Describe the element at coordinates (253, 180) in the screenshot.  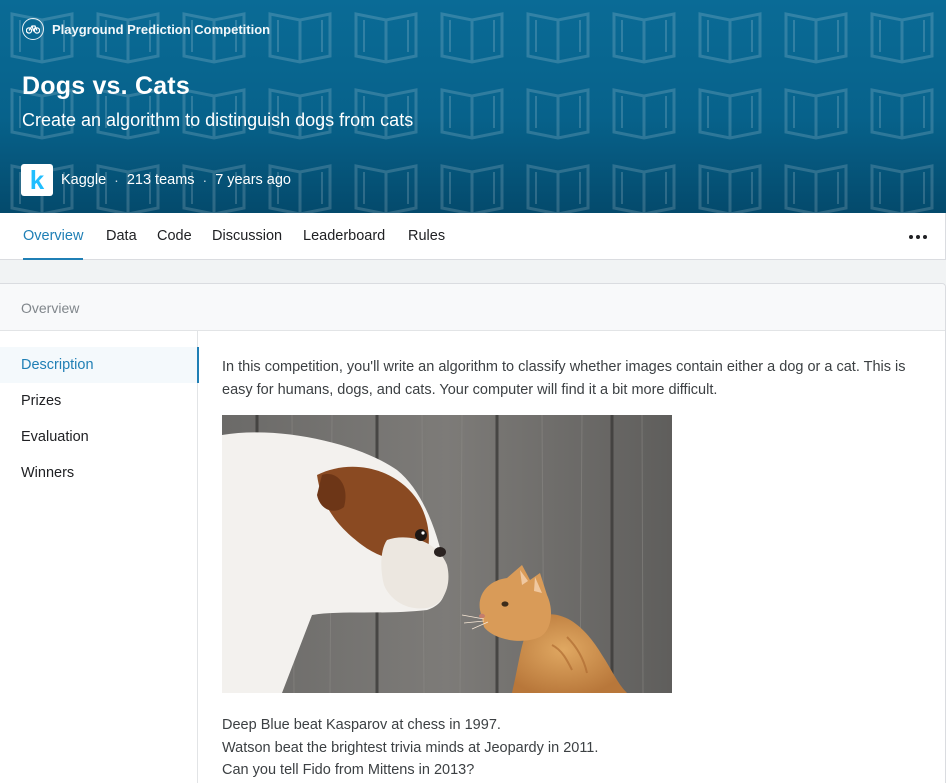
I see `competition-age: 7 years ago` at that location.